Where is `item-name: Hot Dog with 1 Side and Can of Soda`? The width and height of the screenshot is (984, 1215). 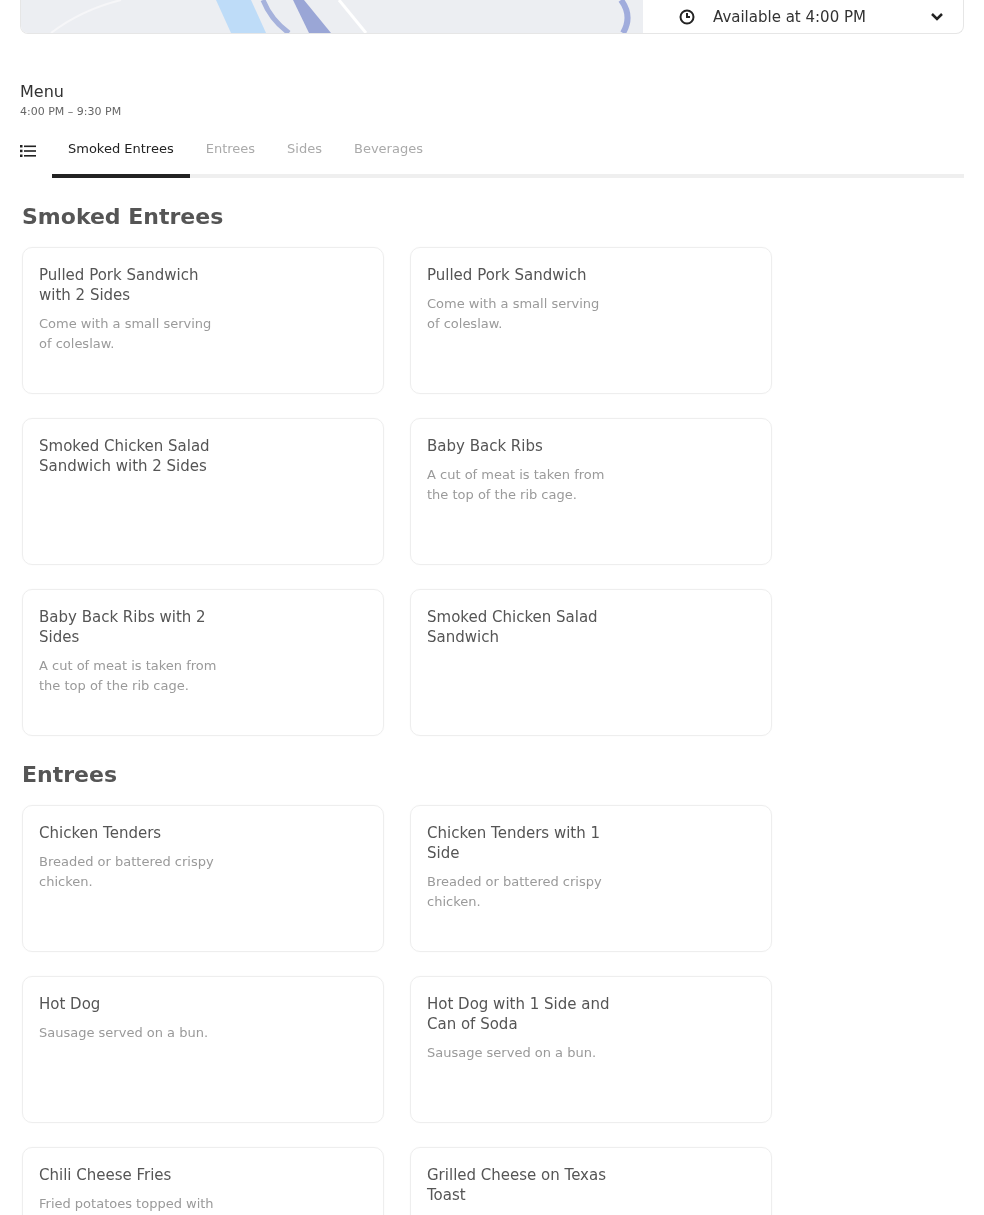 item-name: Hot Dog with 1 Side and Can of Soda is located at coordinates (519, 1014).